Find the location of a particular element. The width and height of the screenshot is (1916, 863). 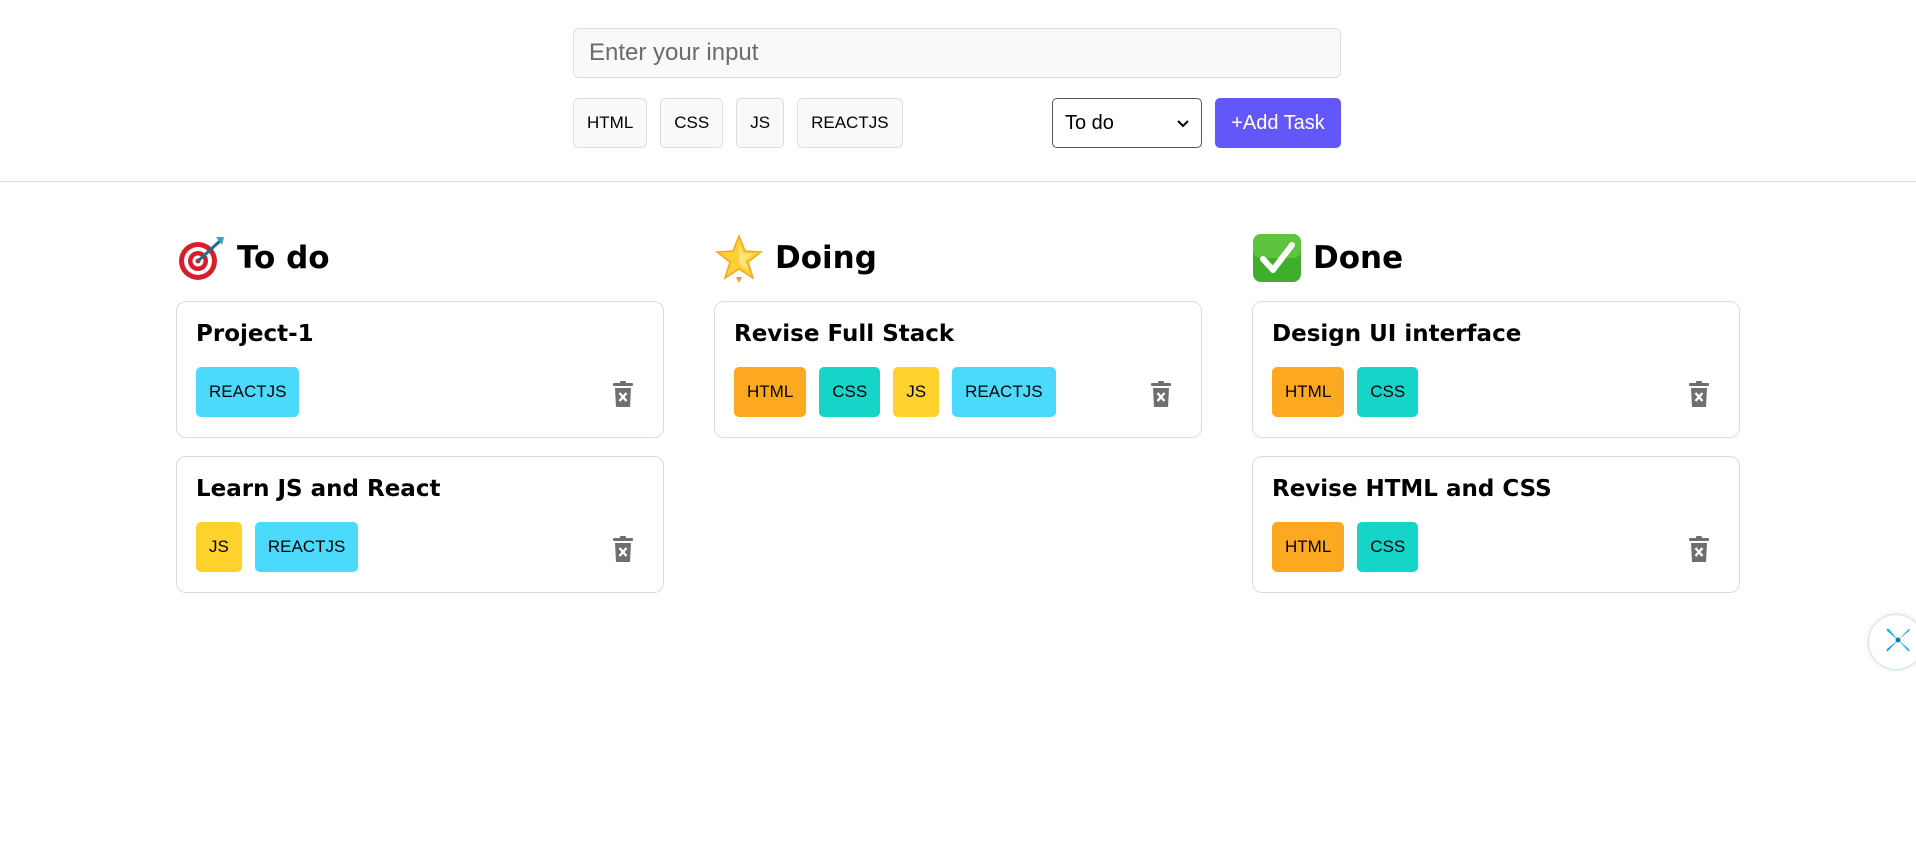

tag-option-html: HTML is located at coordinates (610, 123).